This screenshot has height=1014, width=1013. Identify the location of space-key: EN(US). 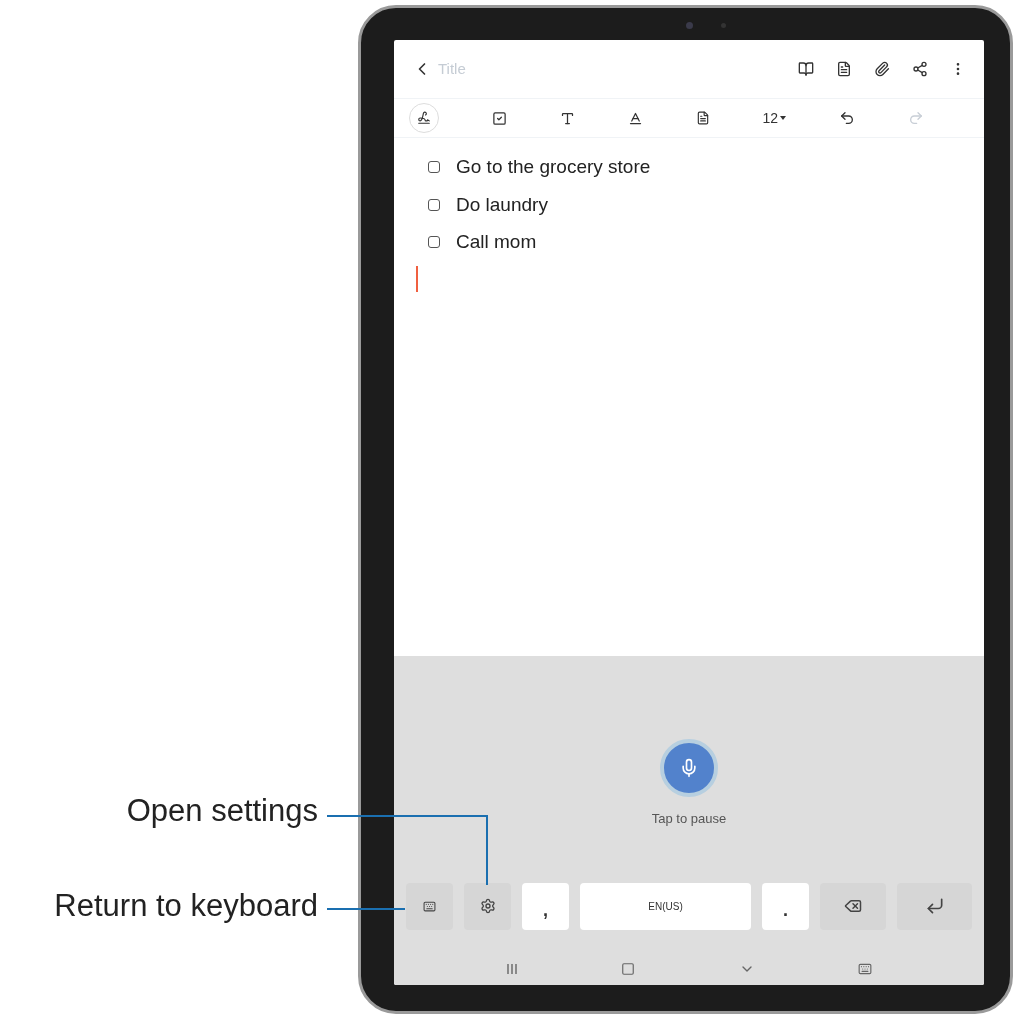
(665, 906).